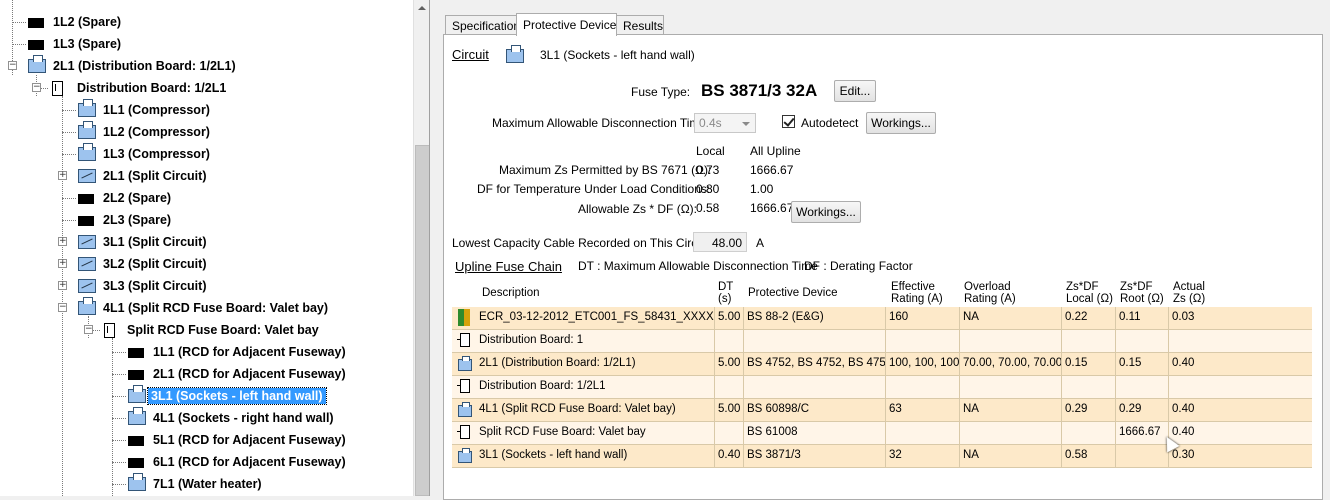  I want to click on tree-item: 7L1 (Water heater), so click(206, 484).